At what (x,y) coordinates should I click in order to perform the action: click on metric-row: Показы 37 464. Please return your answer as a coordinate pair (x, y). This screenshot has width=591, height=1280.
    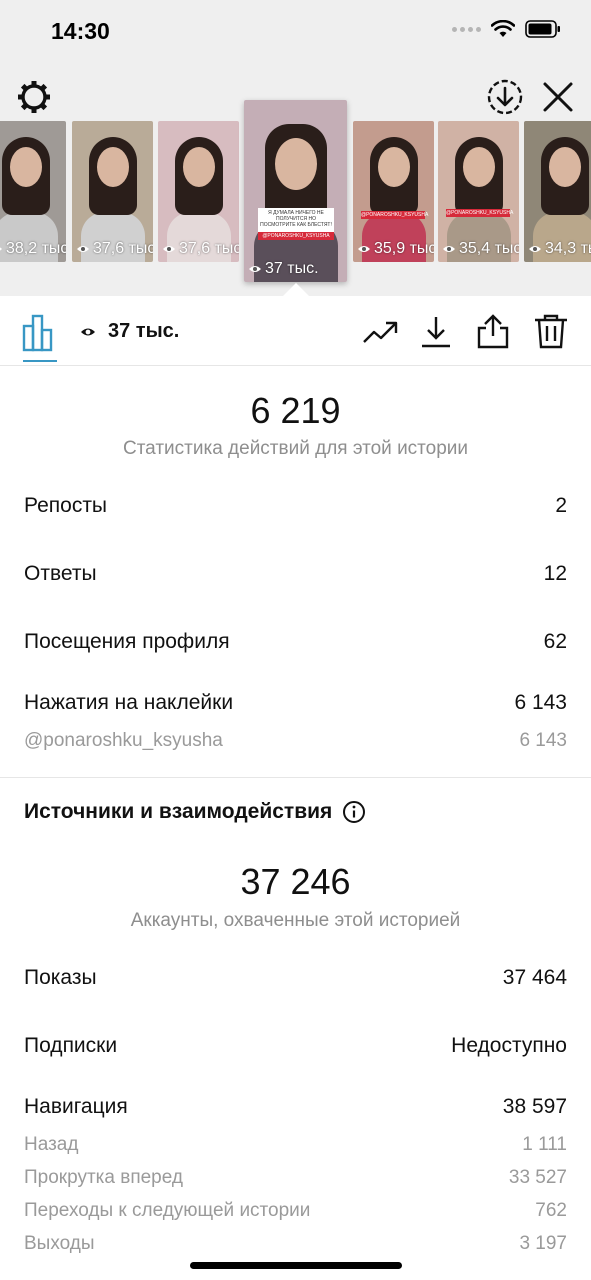
    Looking at the image, I should click on (295, 978).